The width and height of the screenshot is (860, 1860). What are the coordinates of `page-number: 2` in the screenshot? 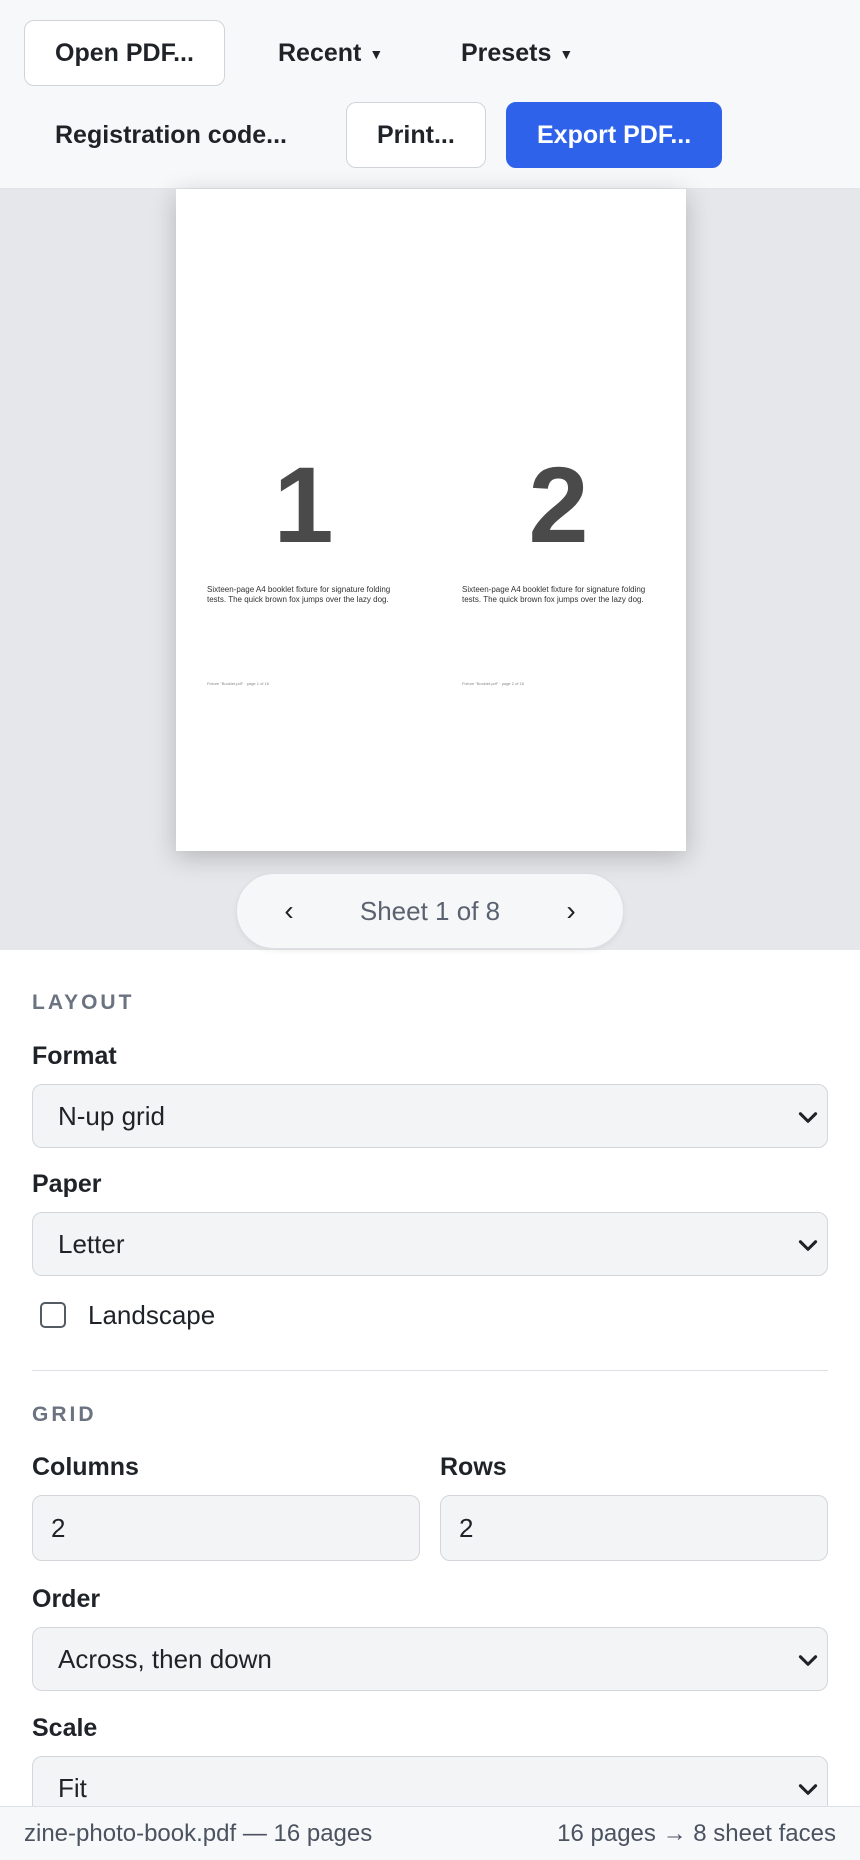 It's located at (558, 504).